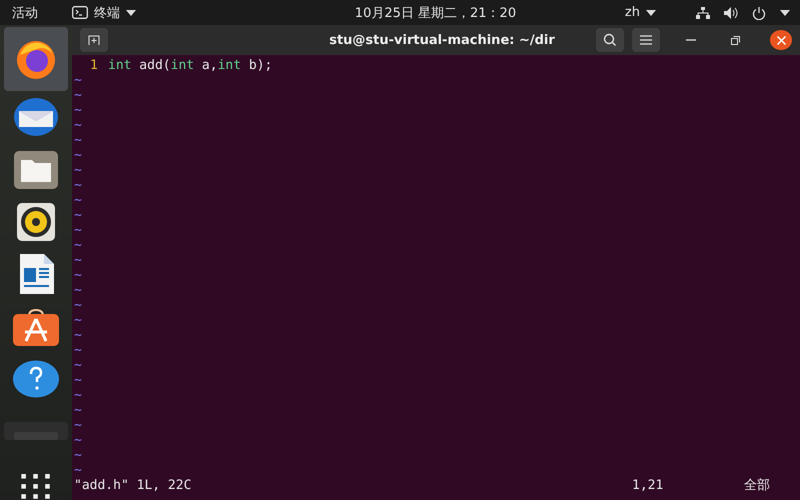 The height and width of the screenshot is (500, 800). What do you see at coordinates (36, 274) in the screenshot?
I see `document-icon` at bounding box center [36, 274].